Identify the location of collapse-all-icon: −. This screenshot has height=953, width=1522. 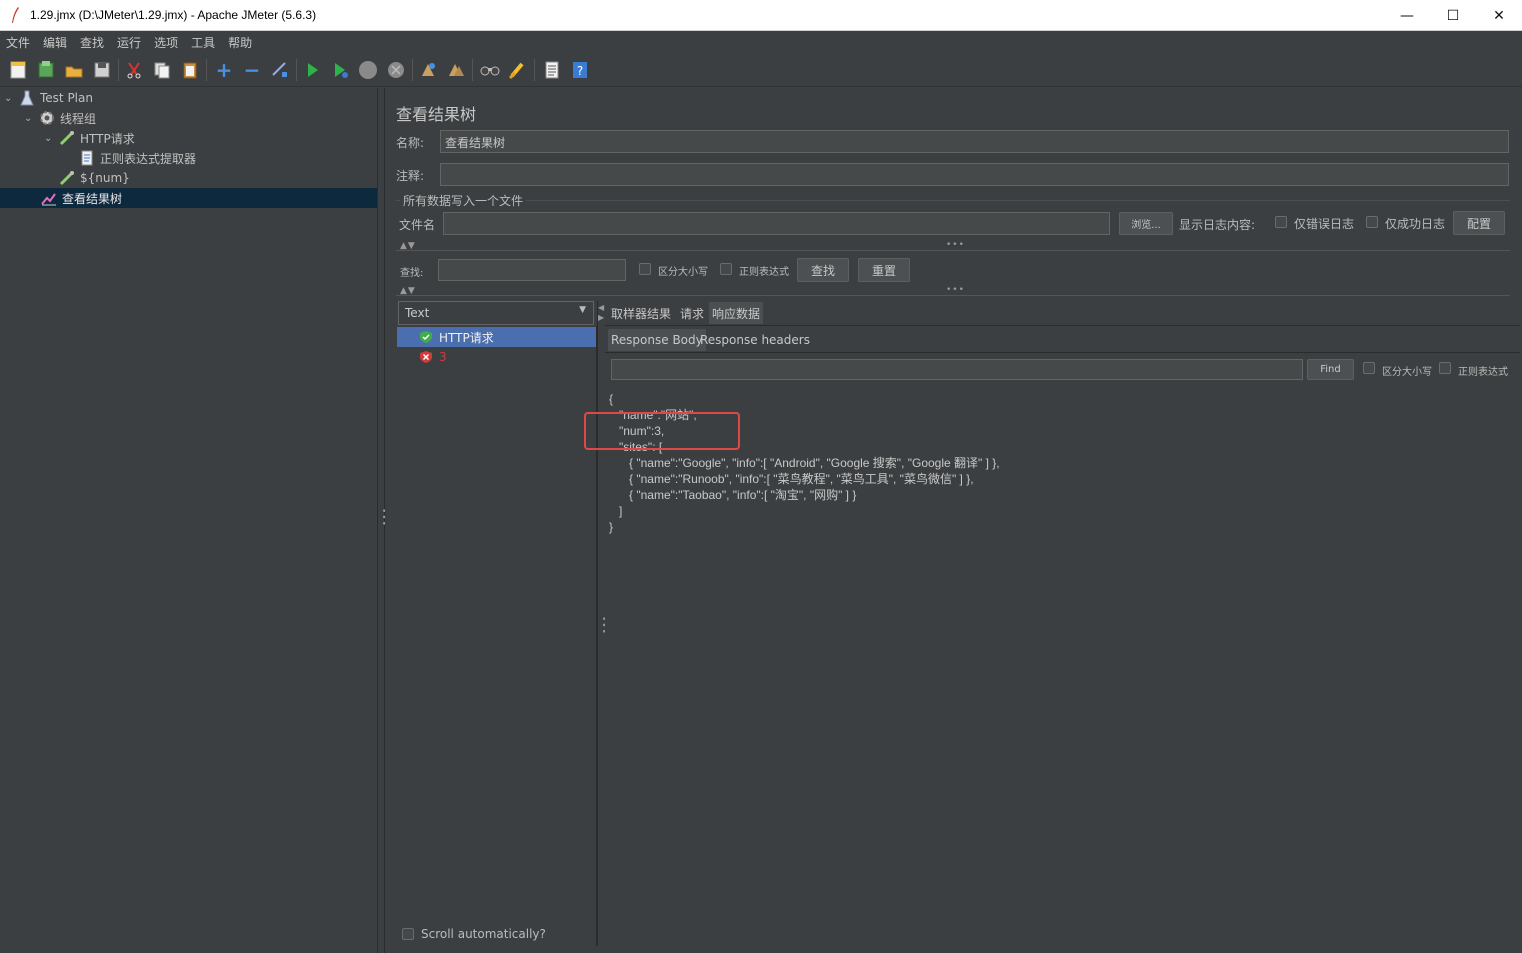
(252, 70).